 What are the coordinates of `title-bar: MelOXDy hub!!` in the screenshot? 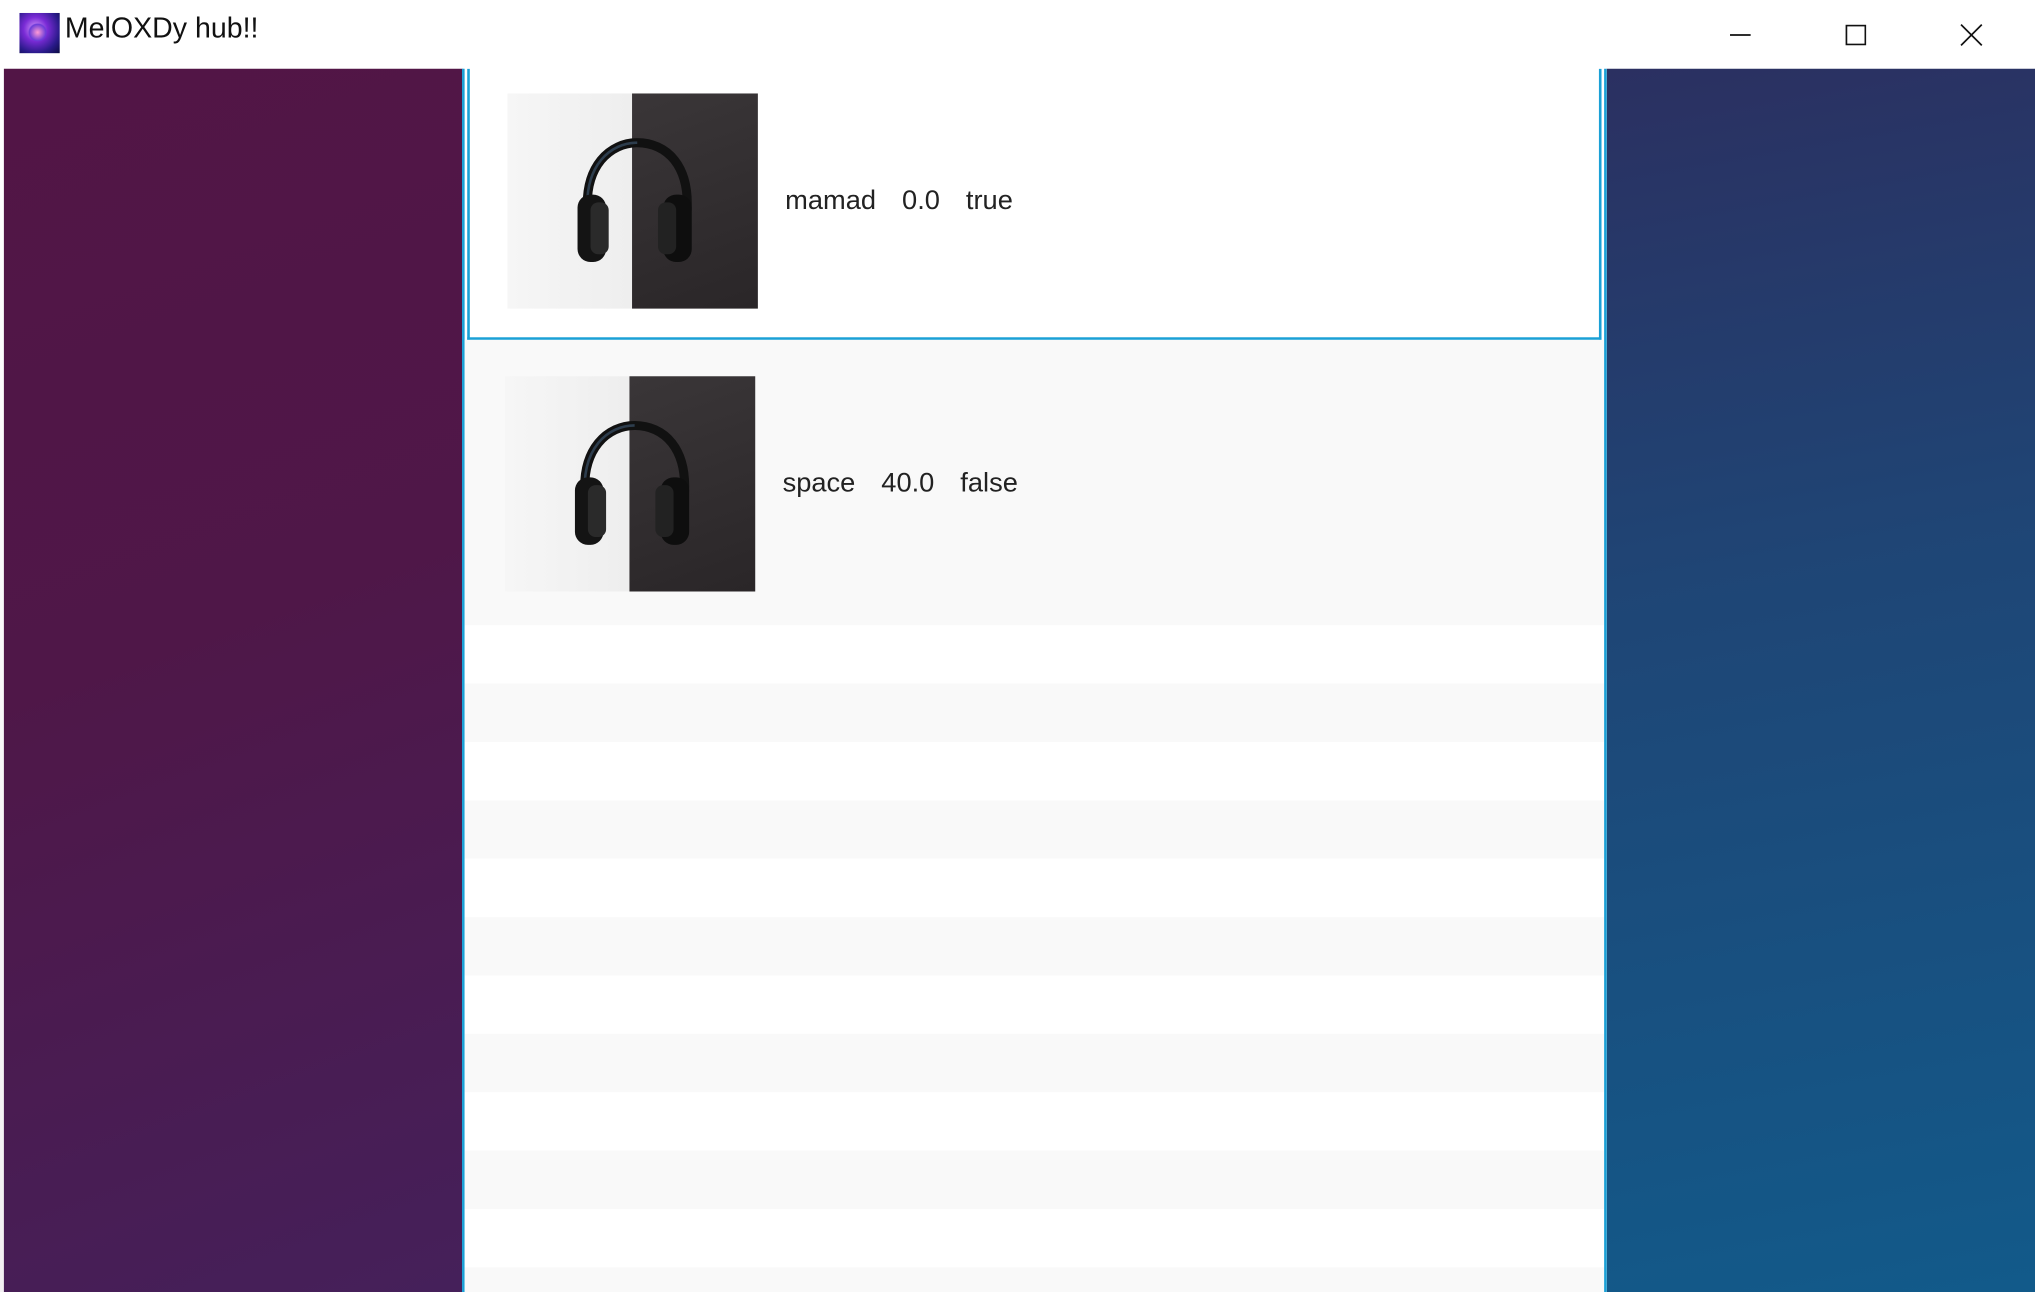 It's located at (1017, 34).